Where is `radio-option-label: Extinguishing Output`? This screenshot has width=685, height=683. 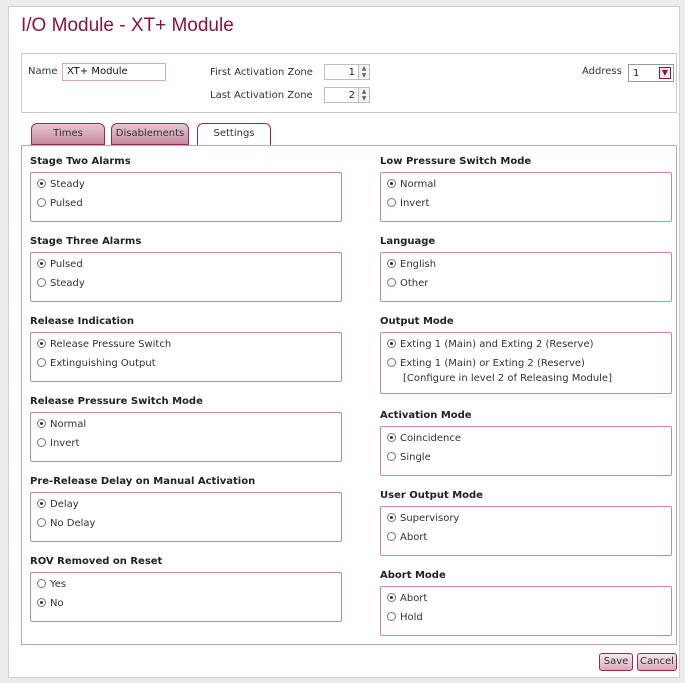
radio-option-label: Extinguishing Output is located at coordinates (103, 363).